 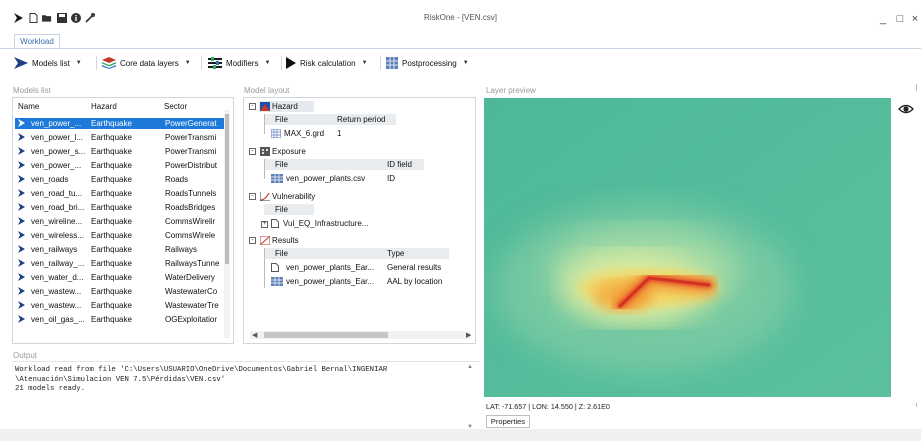 I want to click on list-item: ven_road_tu... Earthquake RoadsTunnels, so click(x=122, y=193).